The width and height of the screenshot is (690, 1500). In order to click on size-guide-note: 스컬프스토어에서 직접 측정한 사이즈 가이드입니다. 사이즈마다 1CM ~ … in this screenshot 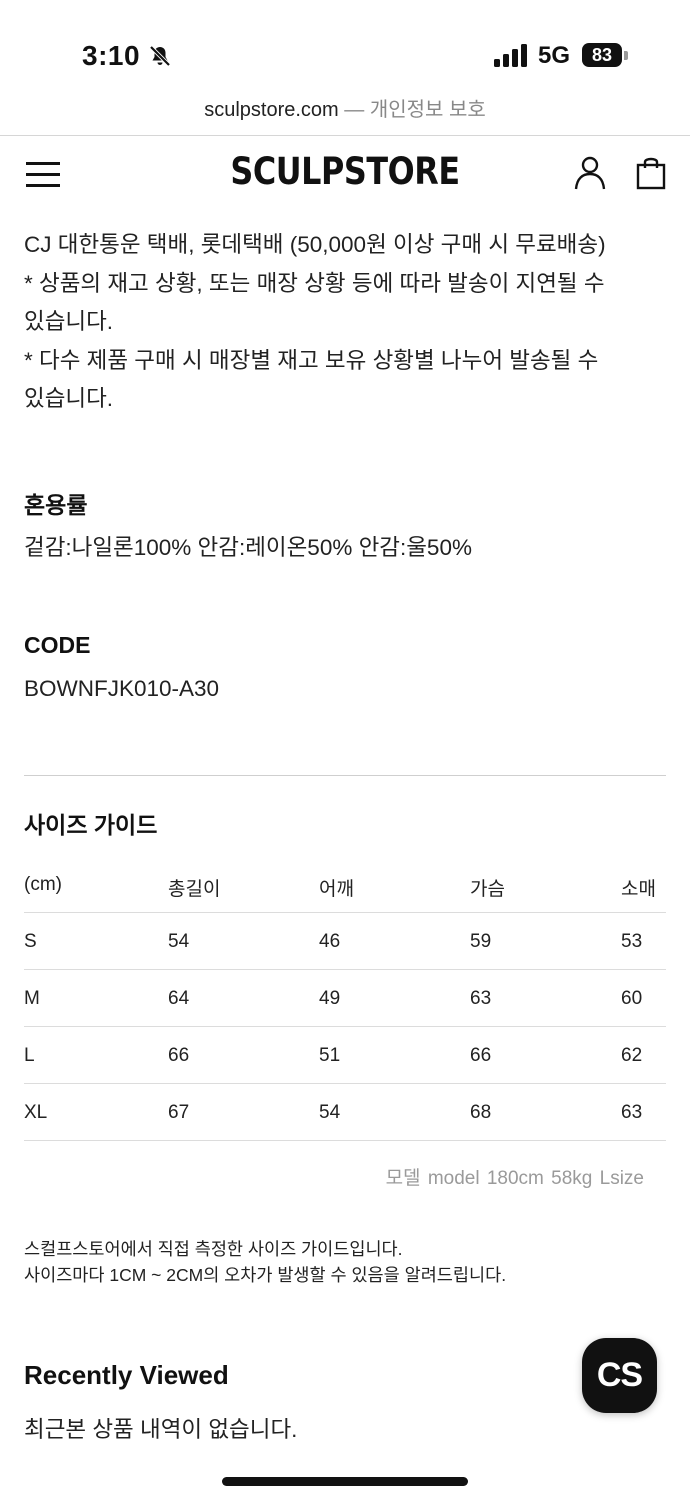, I will do `click(265, 1262)`.